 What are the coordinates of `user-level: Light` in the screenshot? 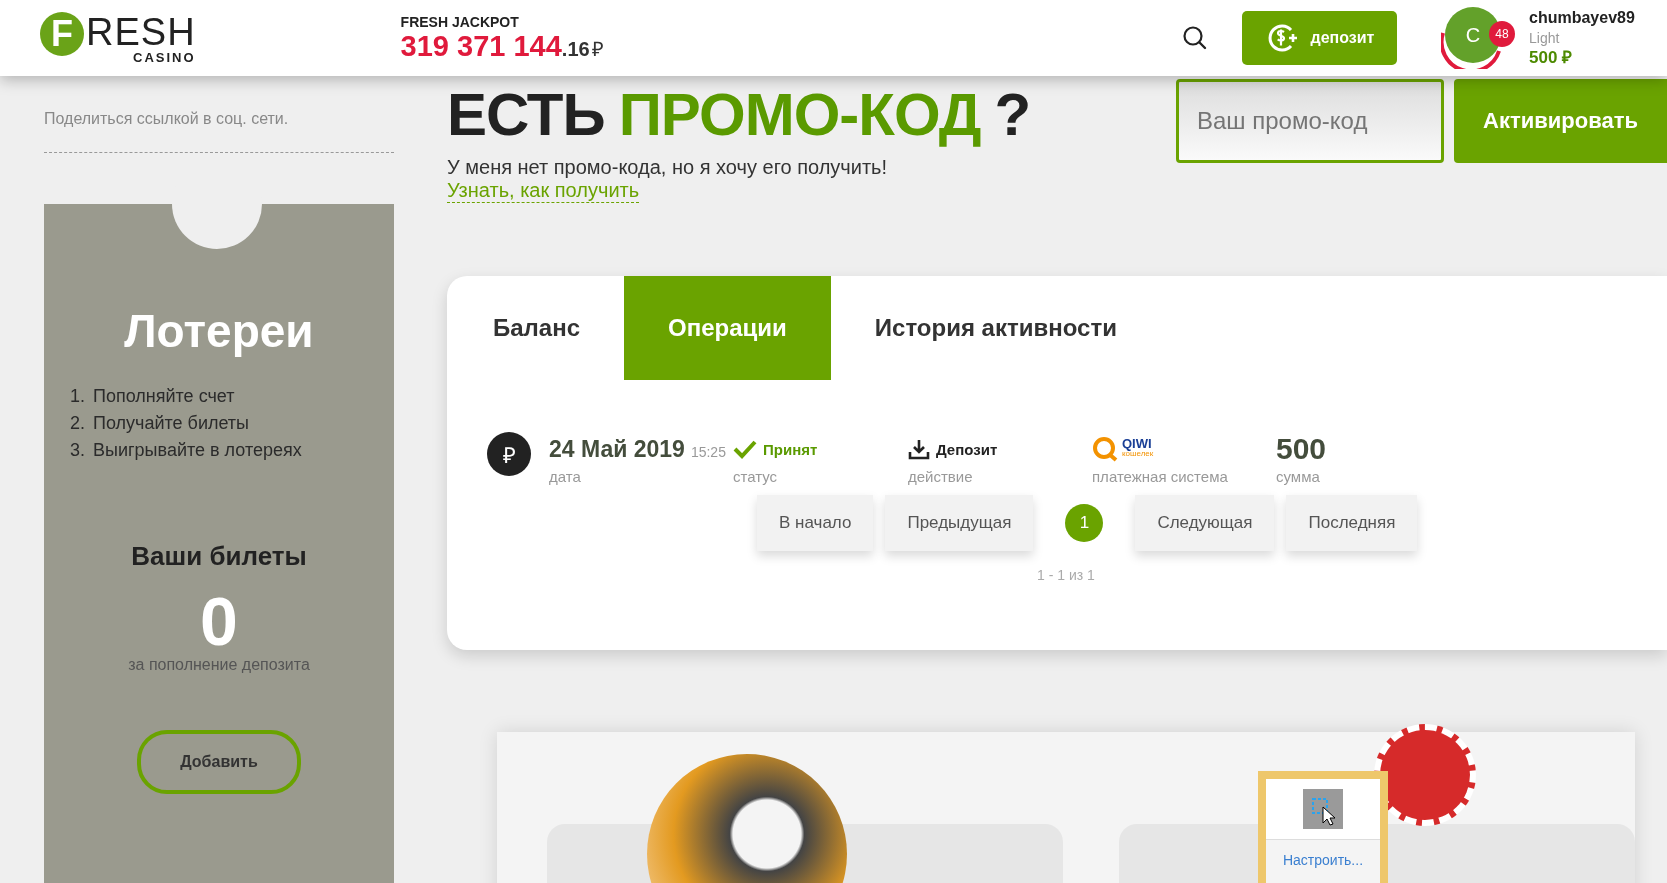 It's located at (1545, 38).